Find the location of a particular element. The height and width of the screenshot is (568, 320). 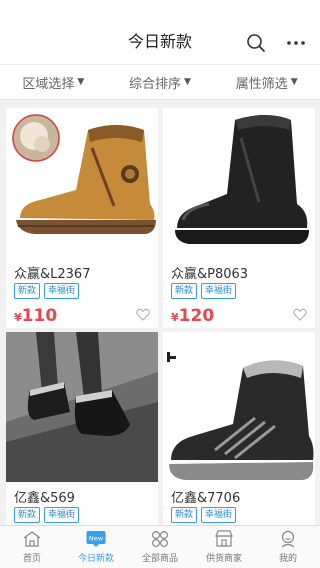

filter-label: 属性筛选 is located at coordinates (261, 84).